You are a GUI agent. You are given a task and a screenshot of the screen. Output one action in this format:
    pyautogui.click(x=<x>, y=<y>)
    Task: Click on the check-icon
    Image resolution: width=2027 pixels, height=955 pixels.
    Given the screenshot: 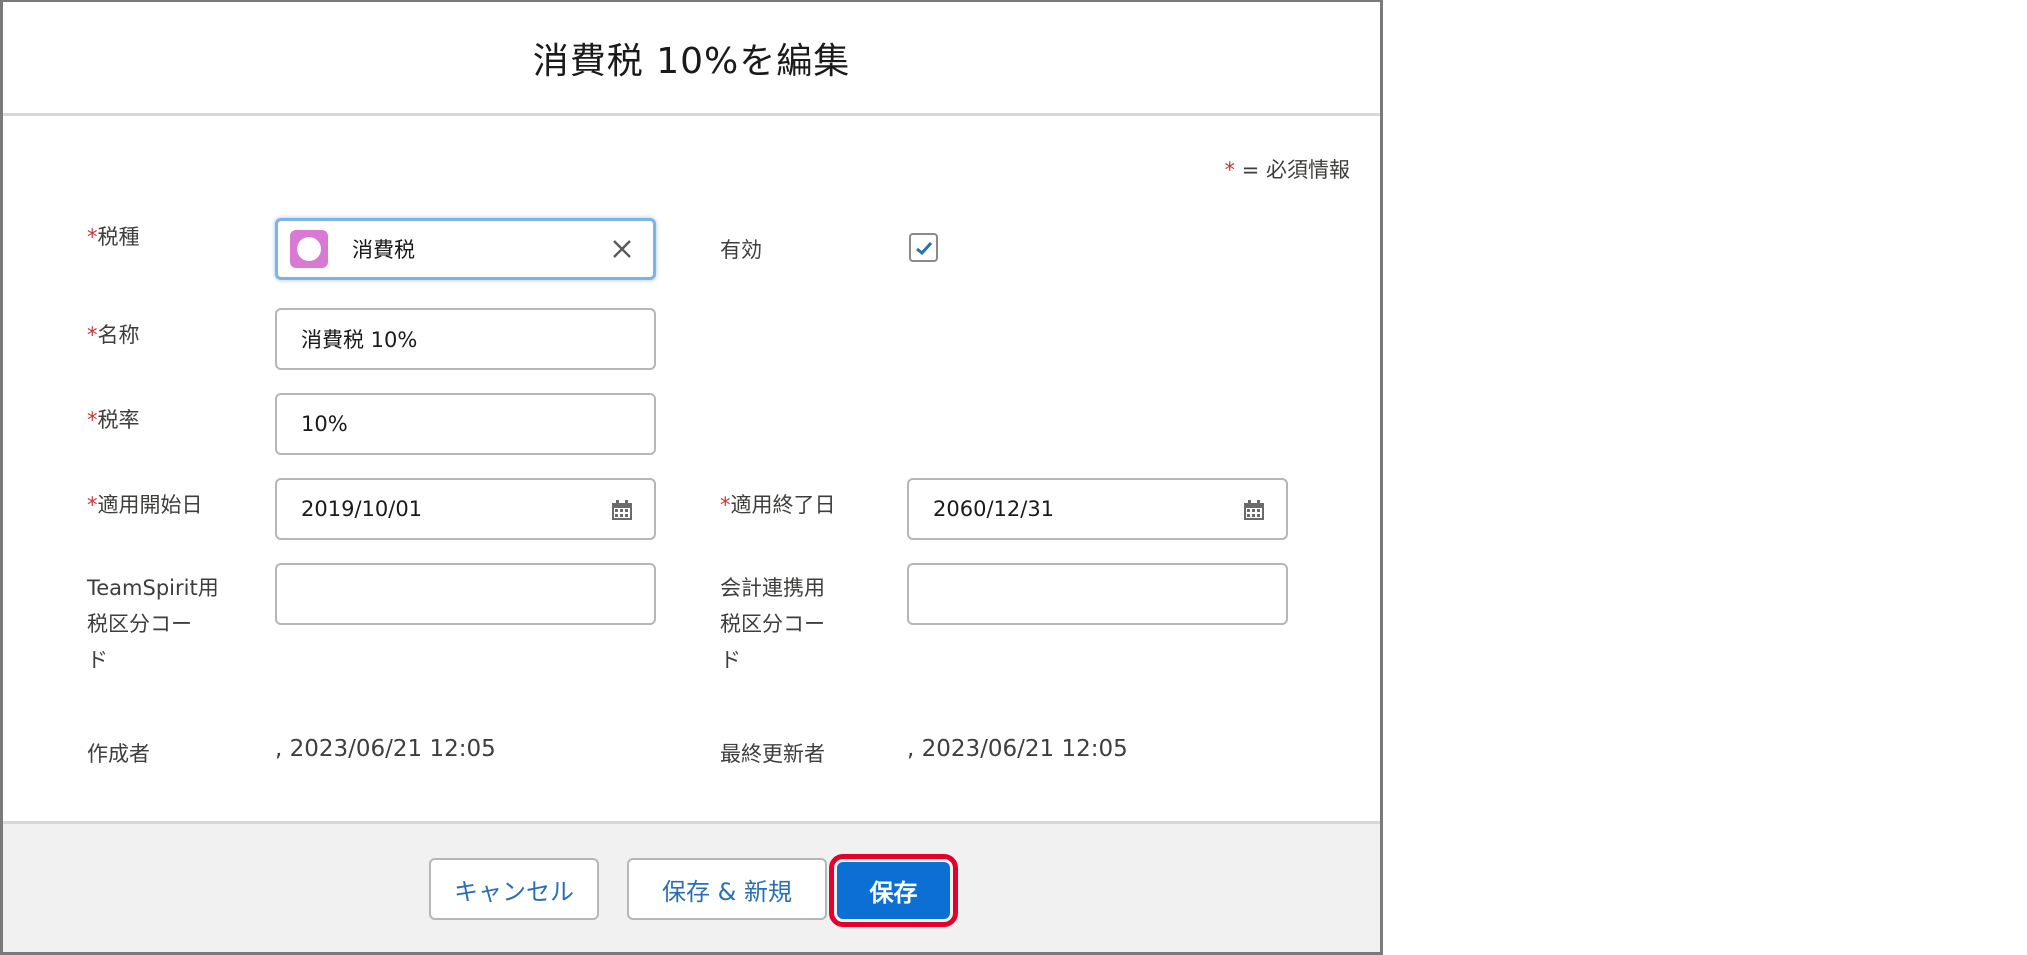 What is the action you would take?
    pyautogui.click(x=923, y=248)
    